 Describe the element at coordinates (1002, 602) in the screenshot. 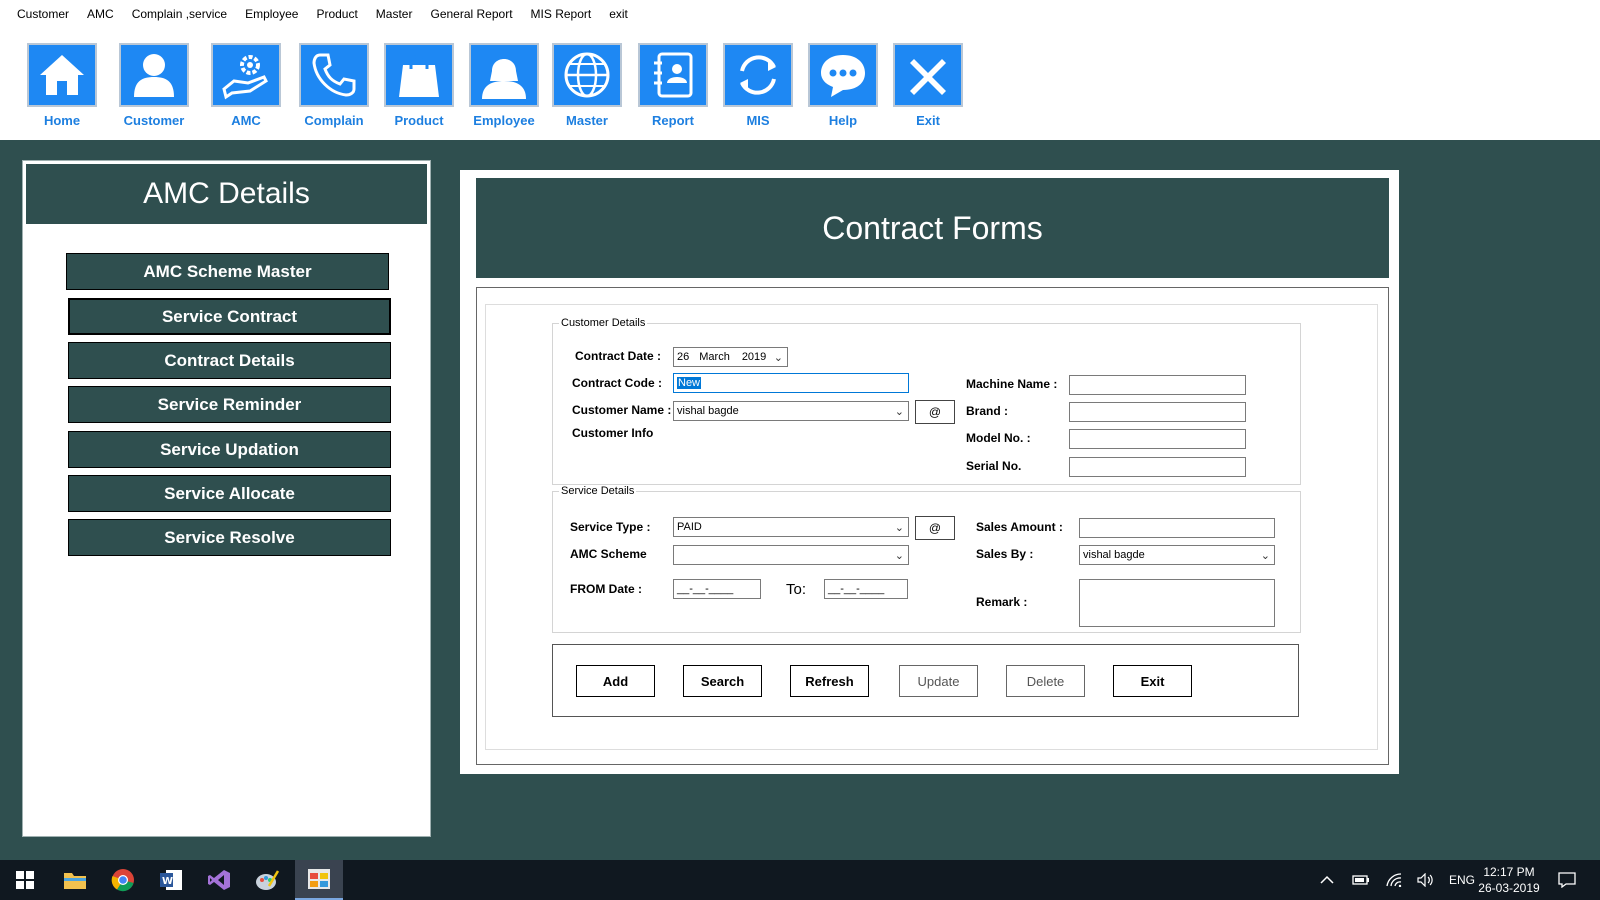

I see `remark-label: Remark :` at that location.